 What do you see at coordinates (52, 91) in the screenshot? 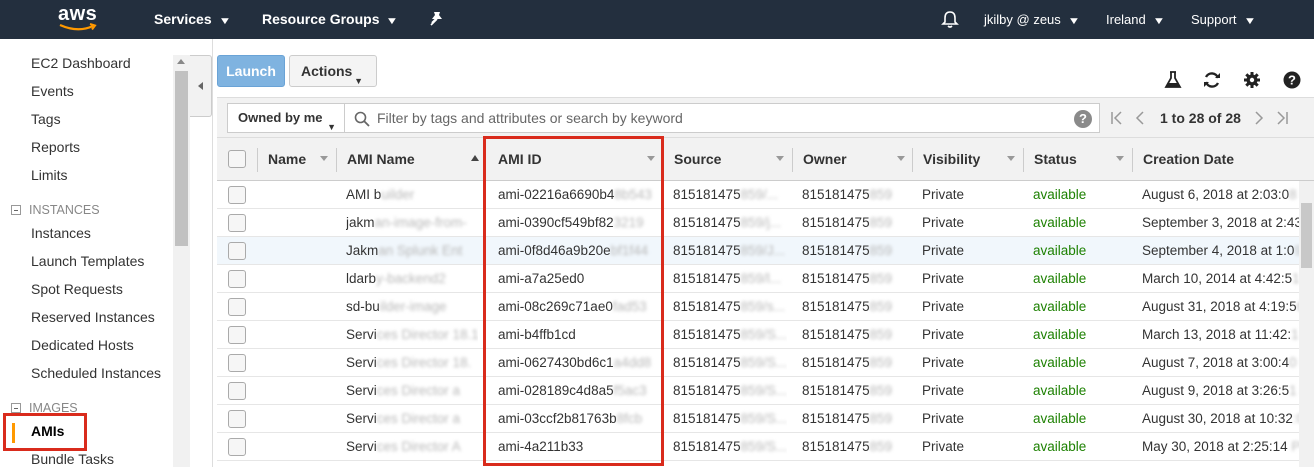
I see `sidebar-item-events: Events` at bounding box center [52, 91].